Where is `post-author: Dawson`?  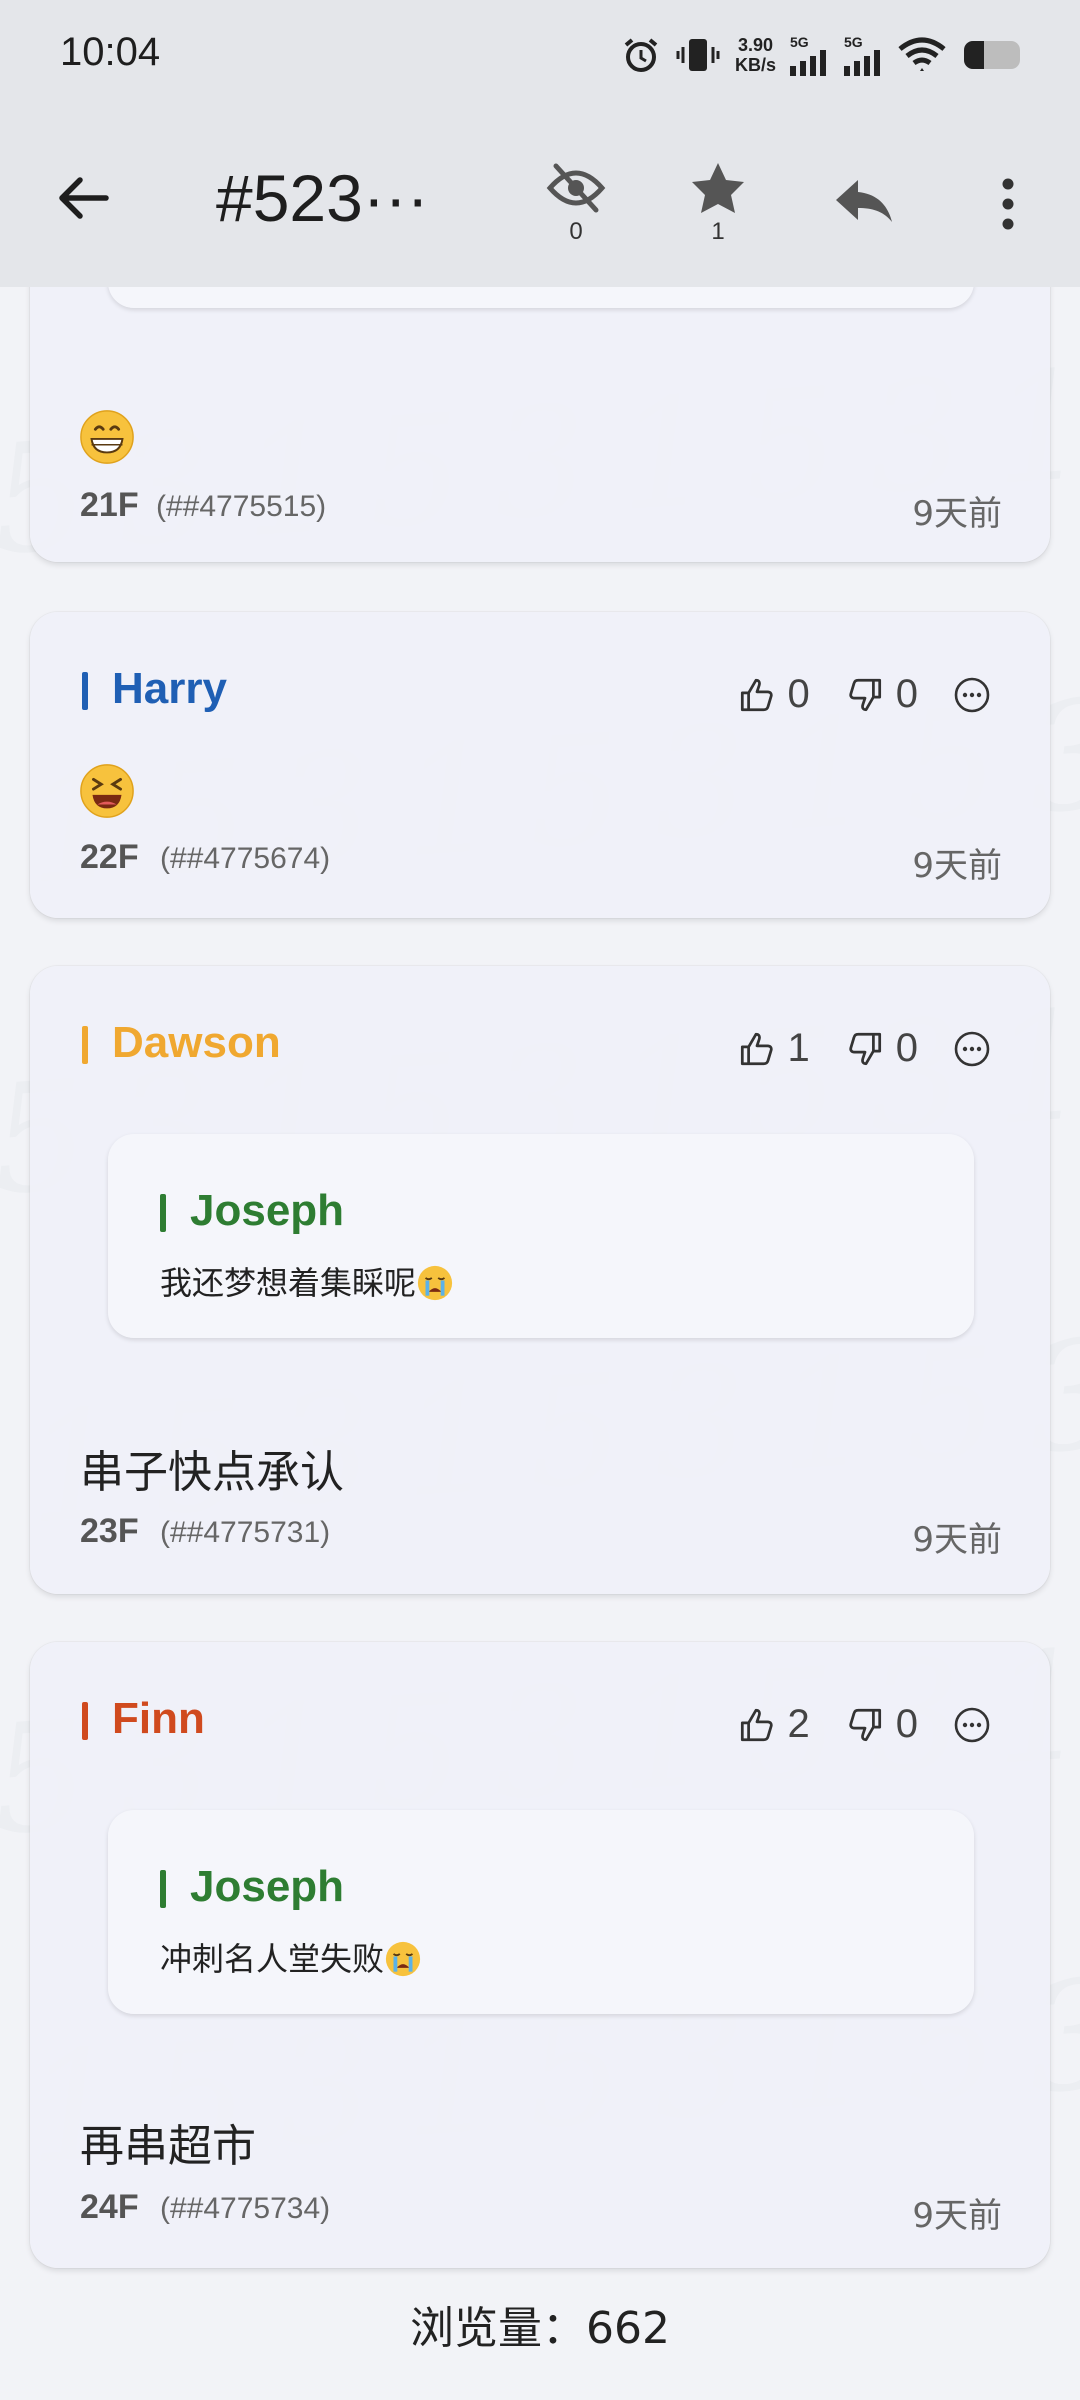 post-author: Dawson is located at coordinates (181, 1043).